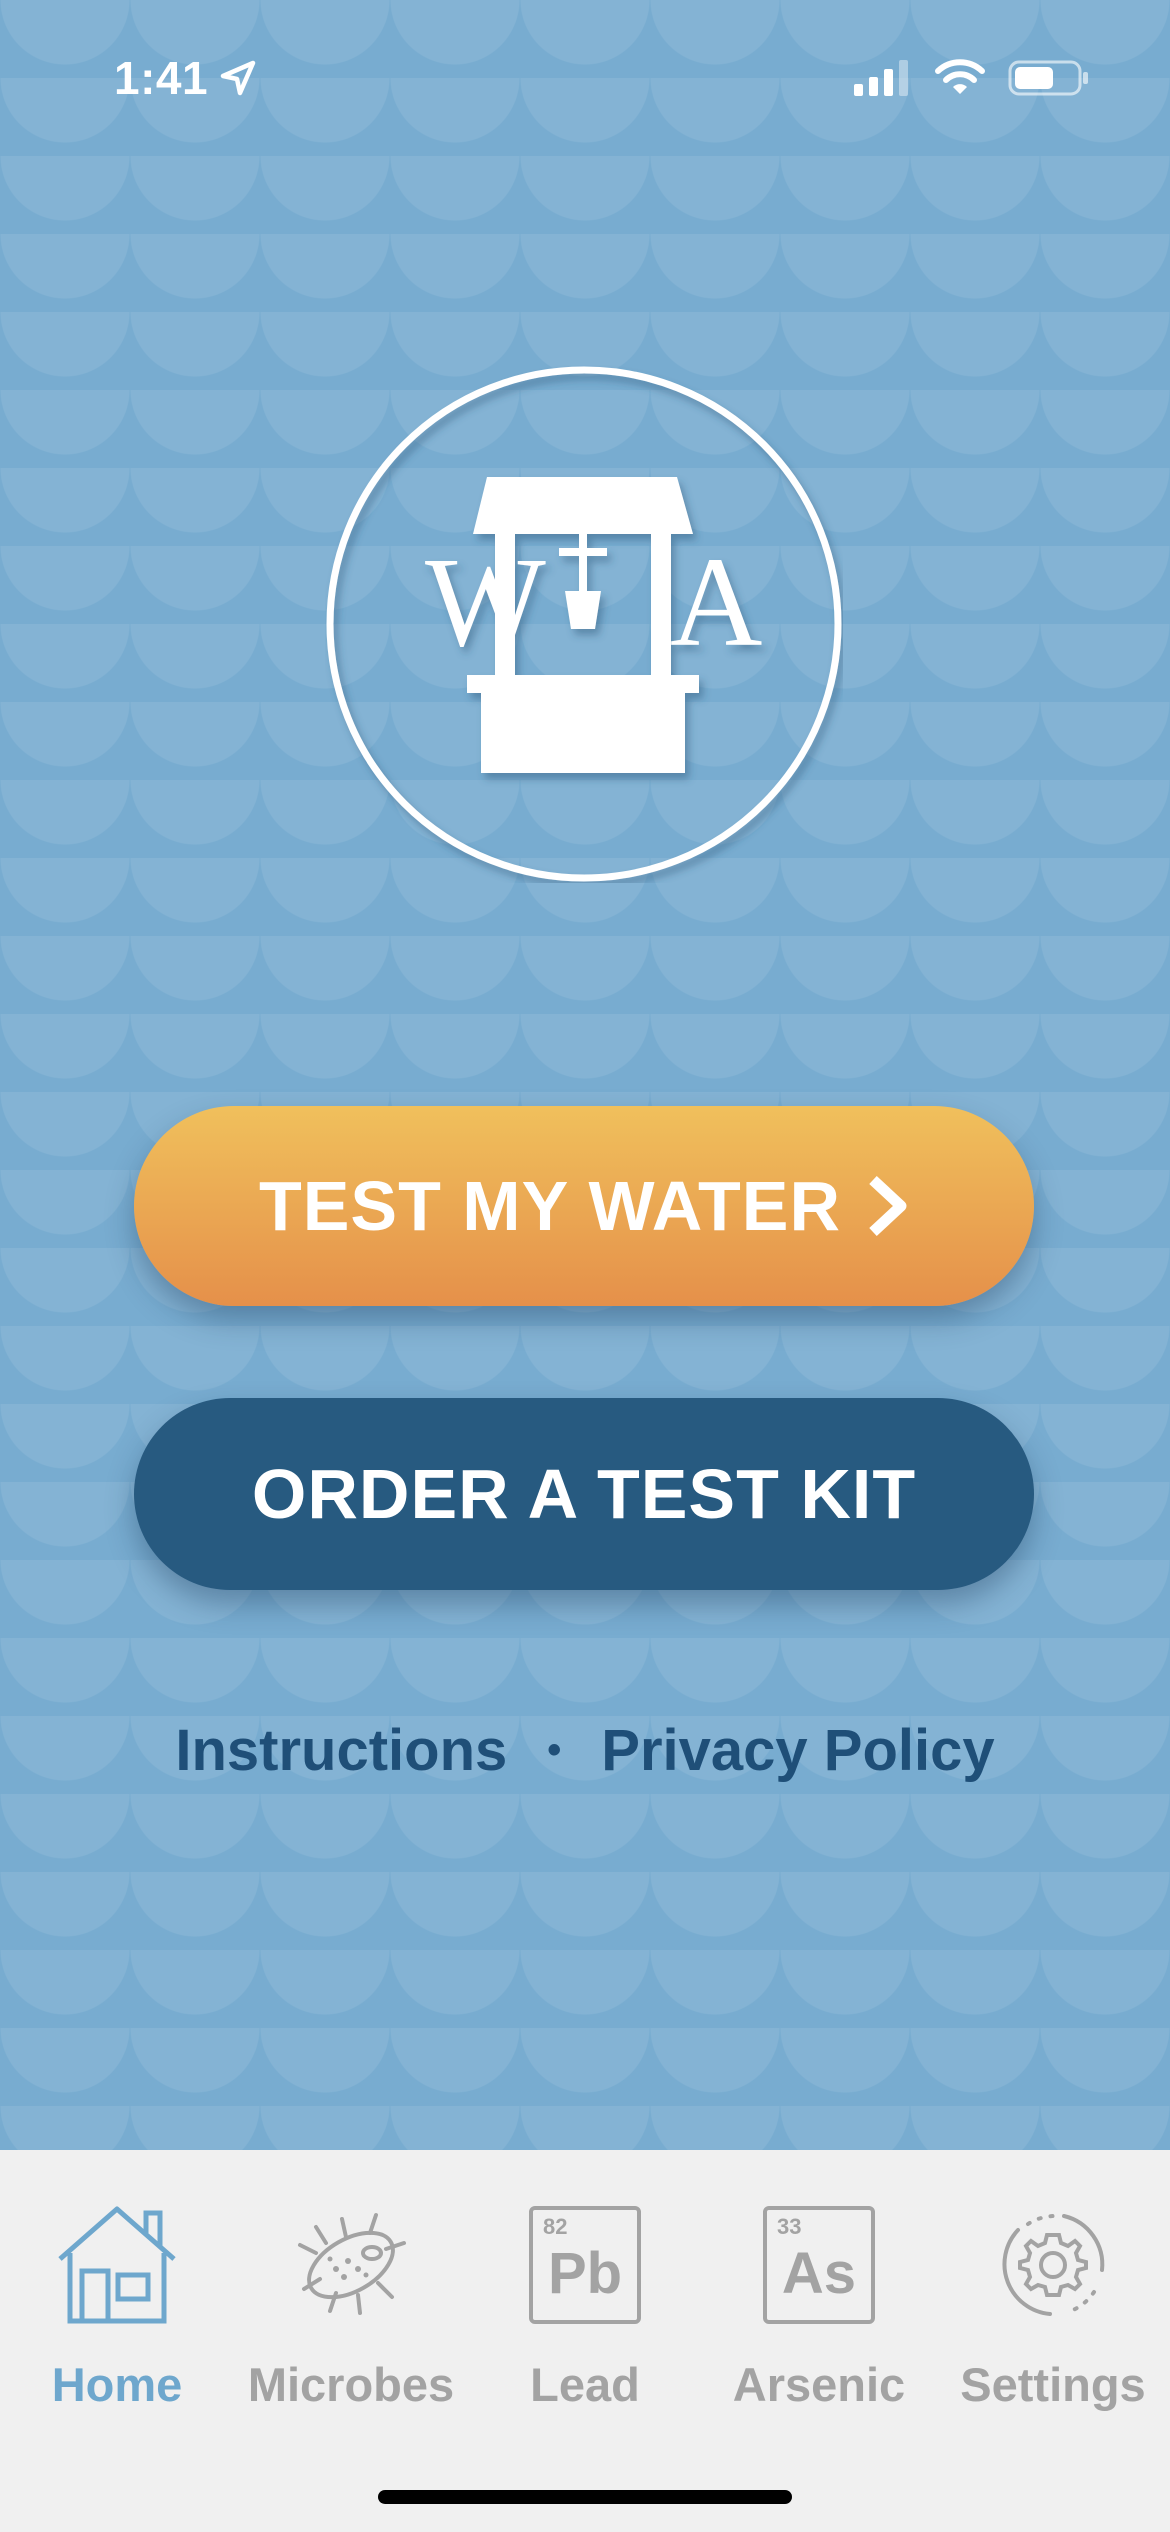  What do you see at coordinates (585, 2497) in the screenshot?
I see `home-indicator` at bounding box center [585, 2497].